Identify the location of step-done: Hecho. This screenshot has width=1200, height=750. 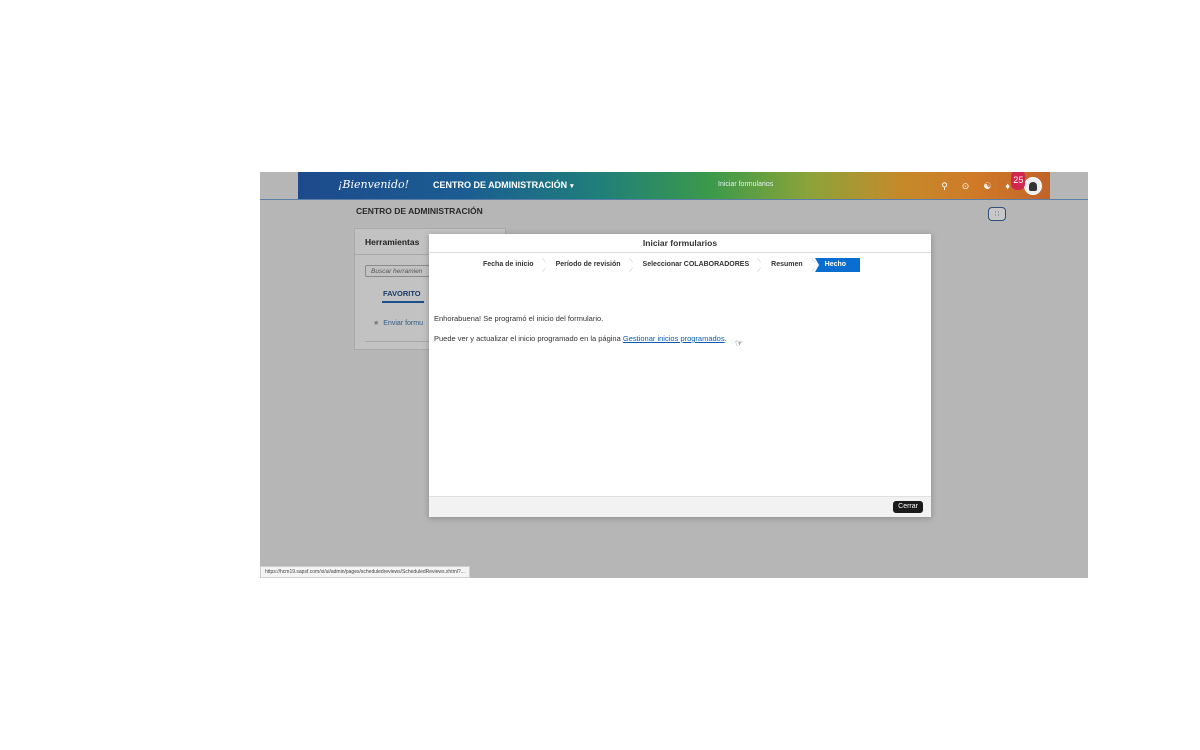
(837, 265).